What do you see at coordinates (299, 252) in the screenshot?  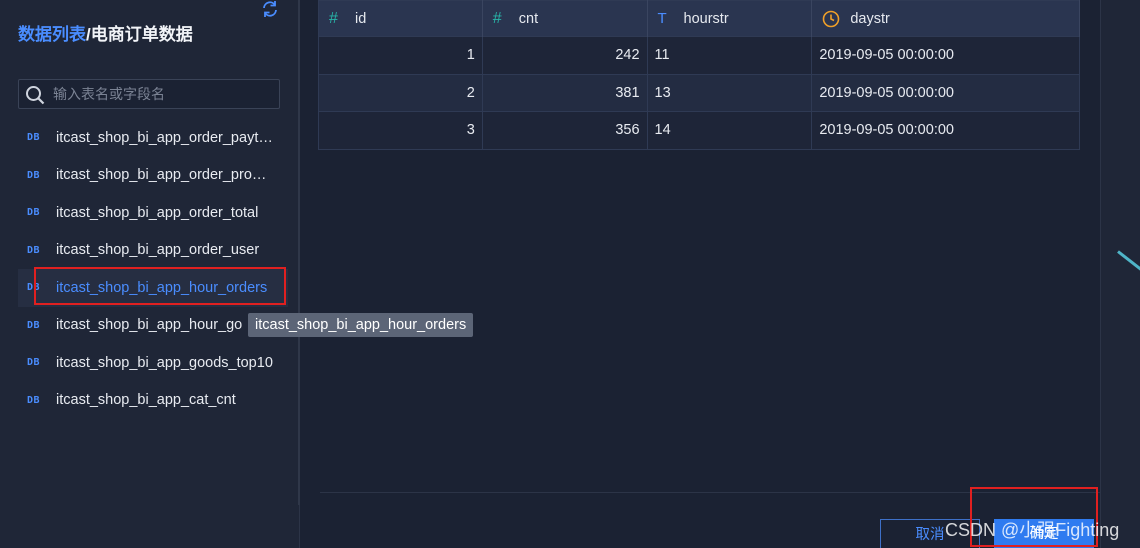 I see `sidebar-divider` at bounding box center [299, 252].